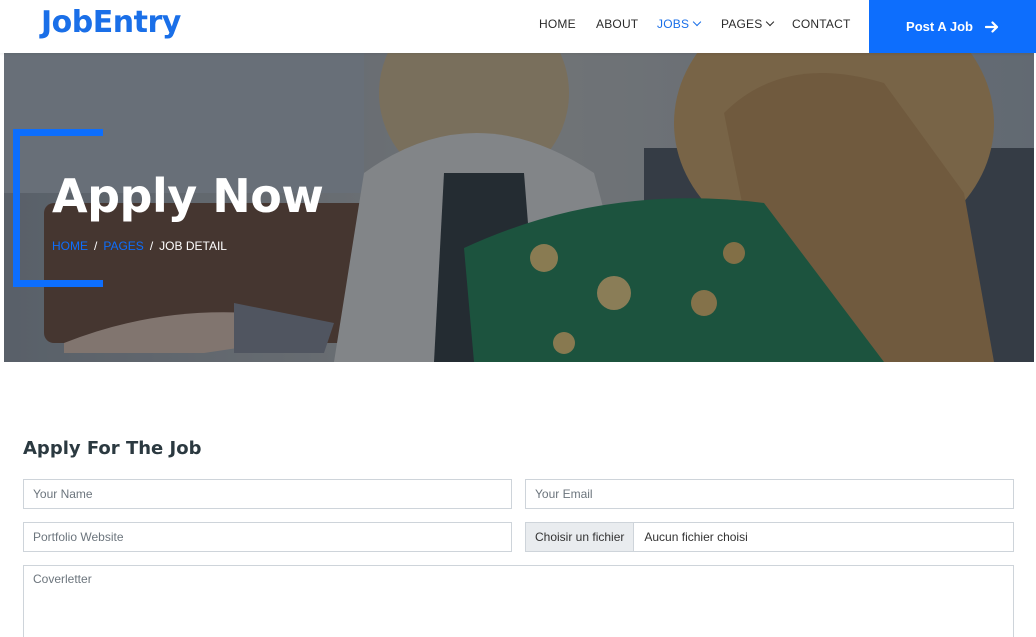  I want to click on name-field-wrapper, so click(267, 494).